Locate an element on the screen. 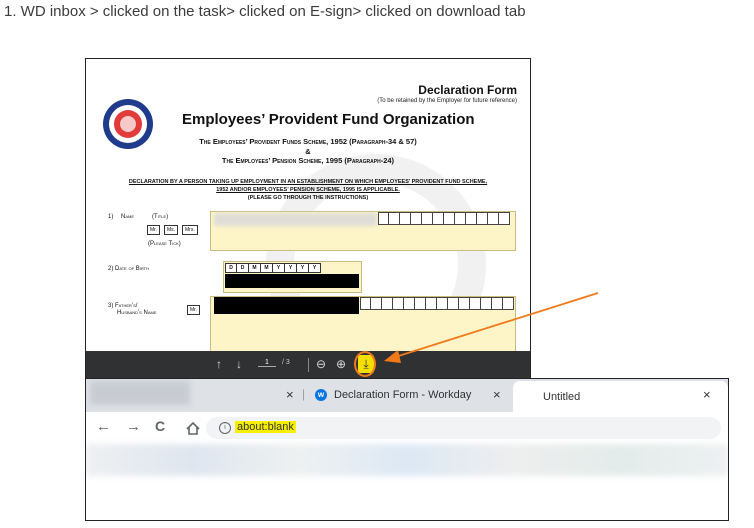 The height and width of the screenshot is (528, 754). field1-label: Name is located at coordinates (128, 217).